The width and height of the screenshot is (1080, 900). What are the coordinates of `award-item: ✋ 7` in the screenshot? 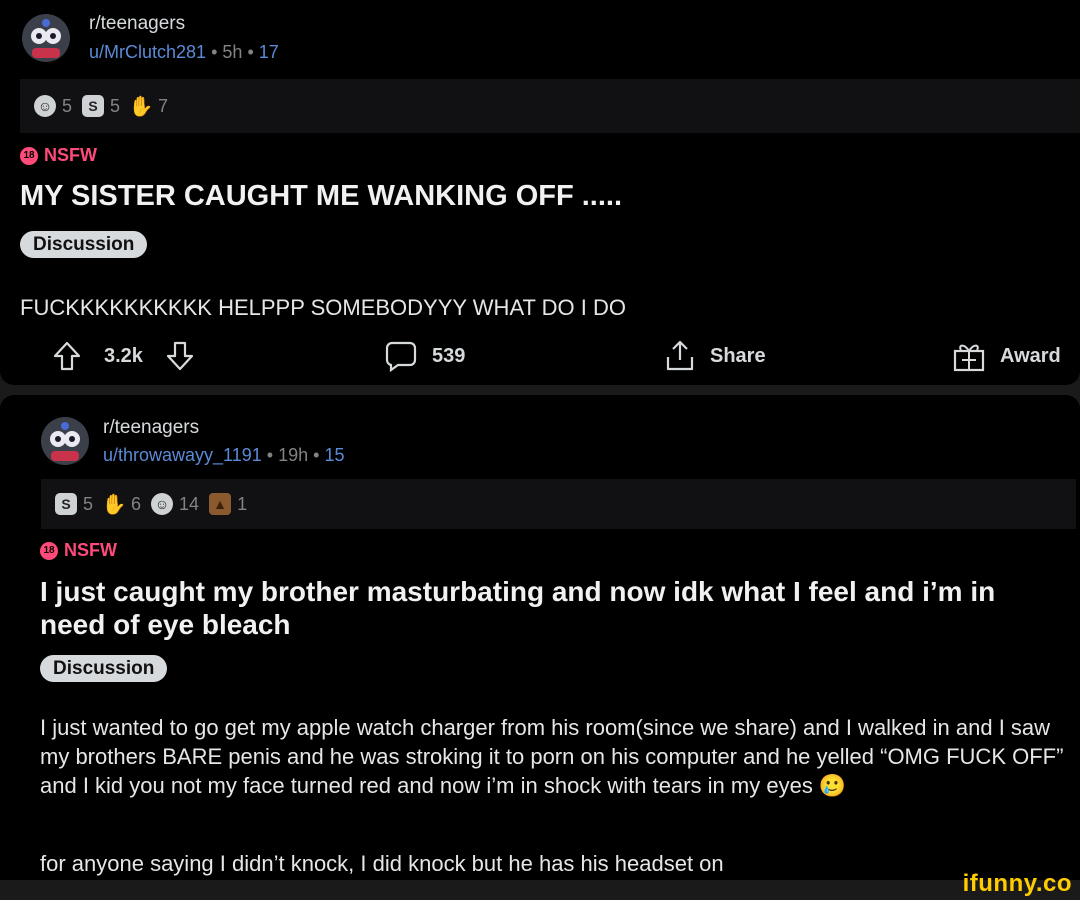 It's located at (148, 106).